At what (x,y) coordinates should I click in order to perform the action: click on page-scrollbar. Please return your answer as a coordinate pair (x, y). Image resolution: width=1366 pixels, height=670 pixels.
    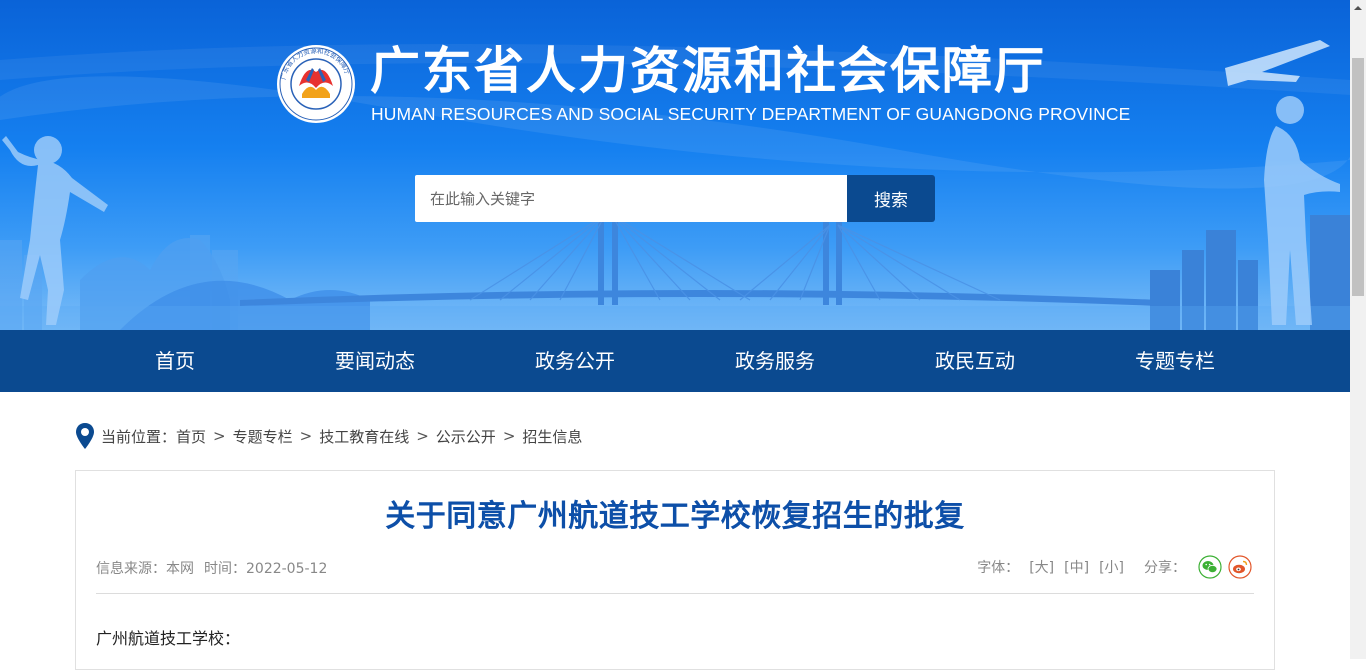
    Looking at the image, I should click on (1358, 329).